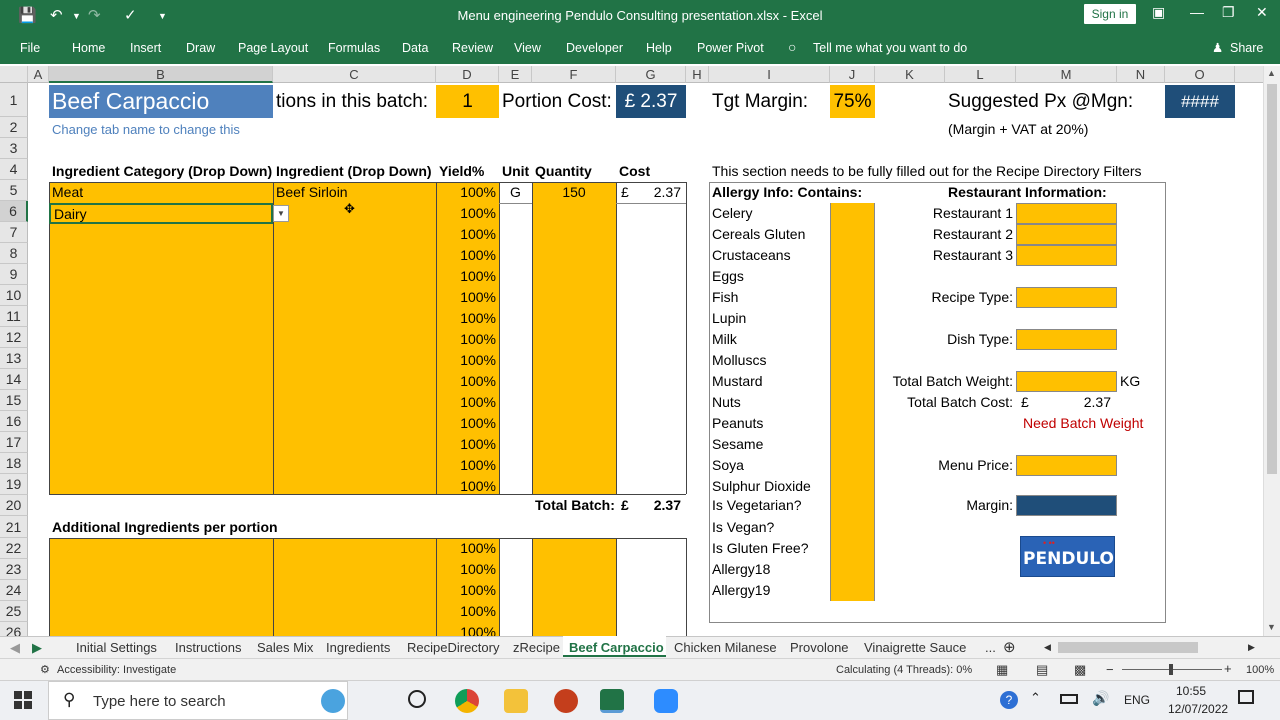 The width and height of the screenshot is (1280, 720). I want to click on row-header: 8, so click(14, 253).